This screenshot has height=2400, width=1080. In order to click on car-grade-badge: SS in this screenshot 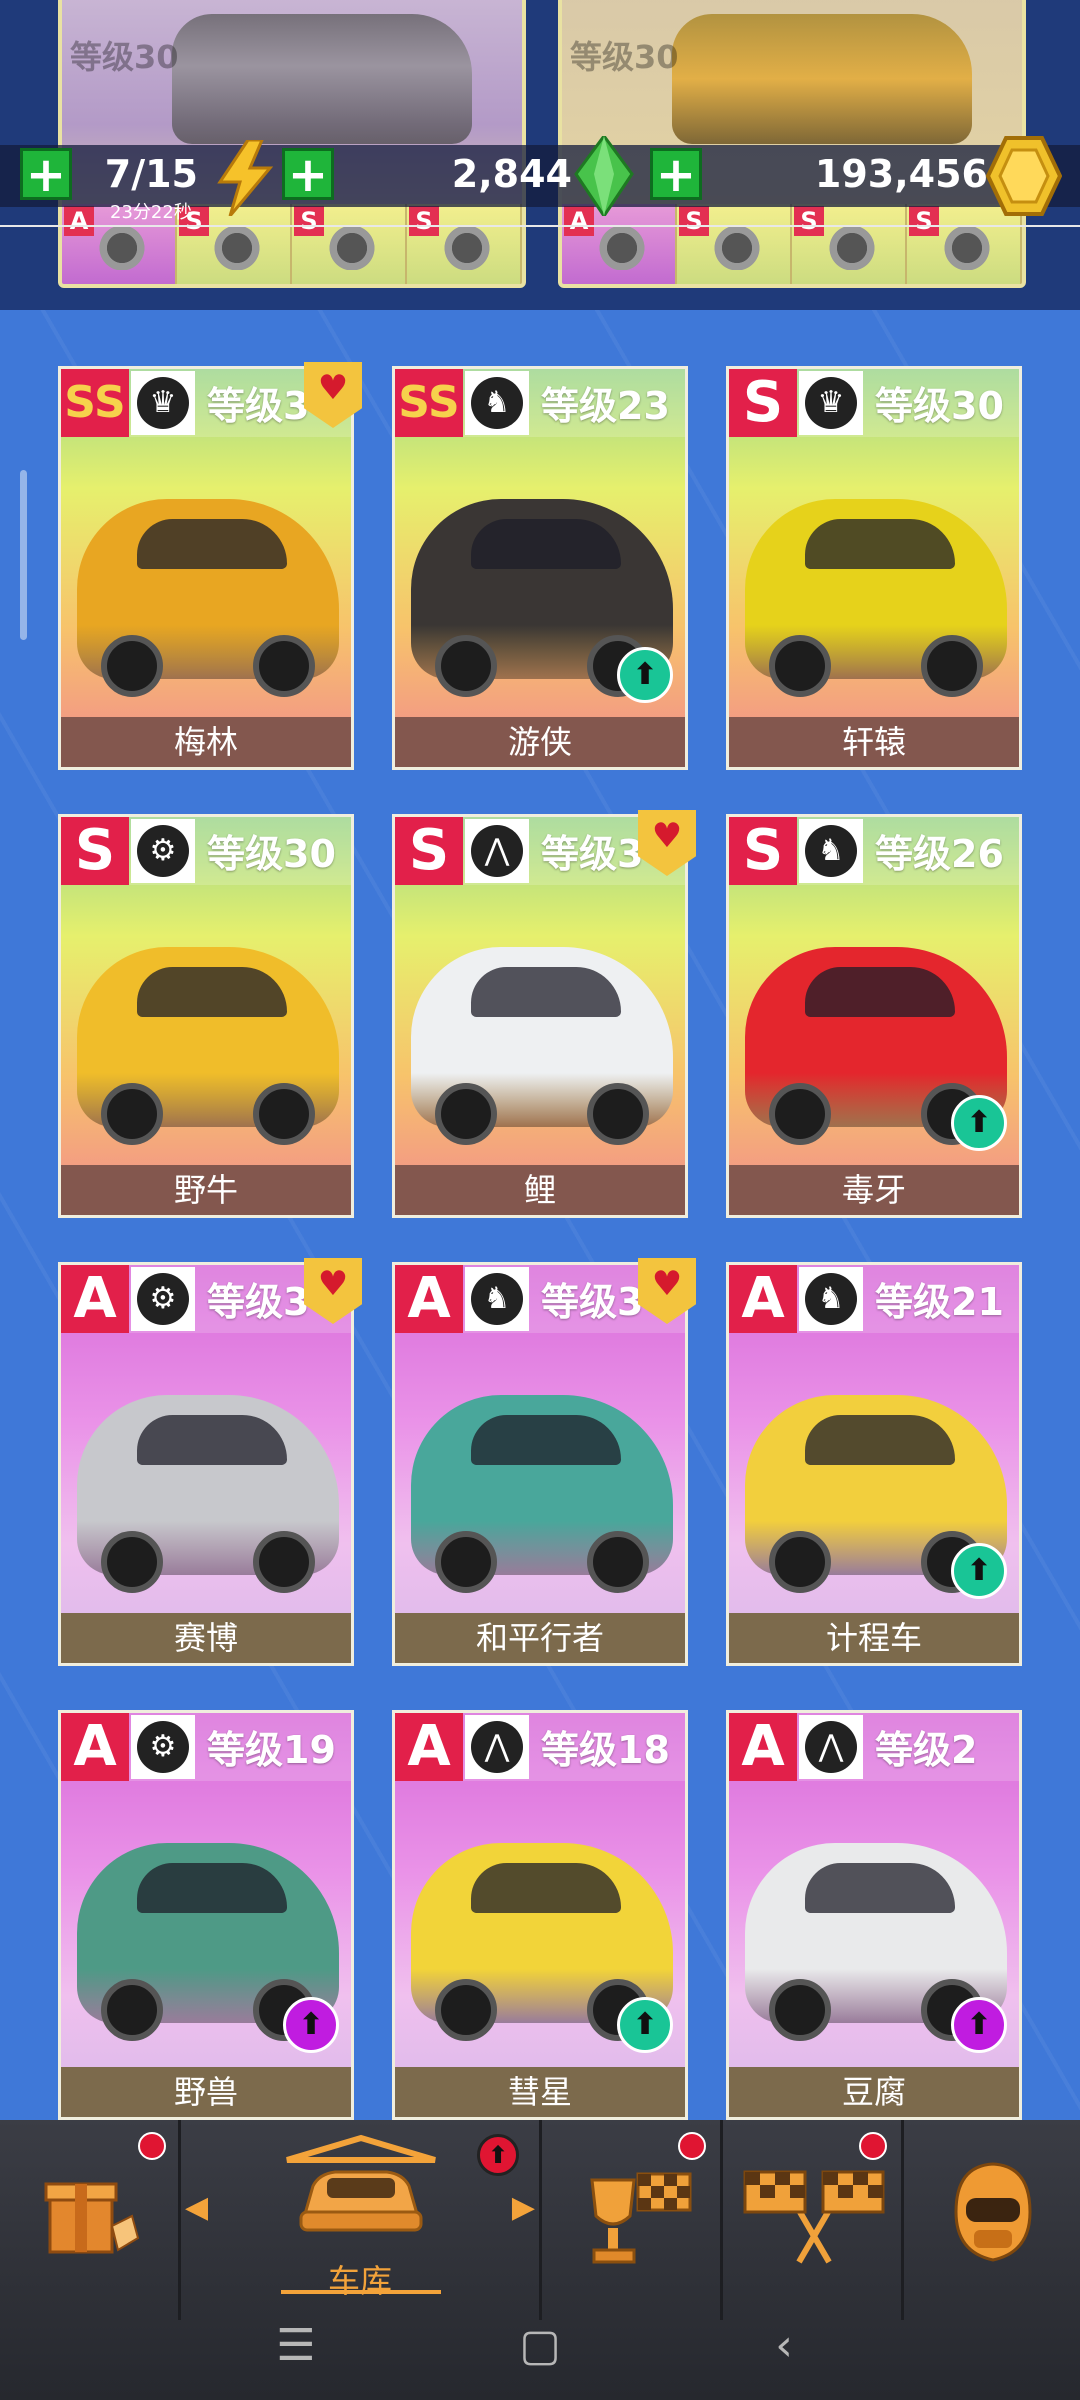, I will do `click(95, 403)`.